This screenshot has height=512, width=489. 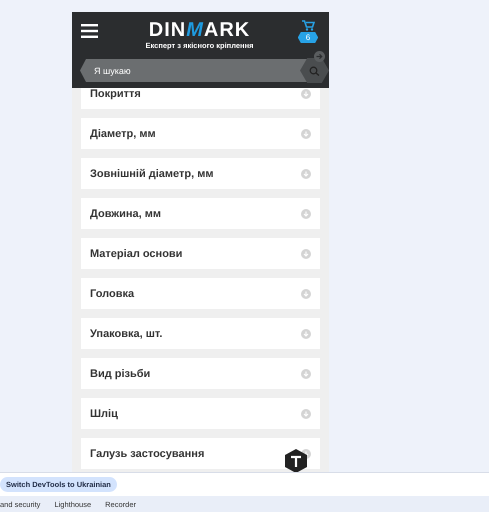 What do you see at coordinates (308, 37) in the screenshot?
I see `cart-count-badge: 6` at bounding box center [308, 37].